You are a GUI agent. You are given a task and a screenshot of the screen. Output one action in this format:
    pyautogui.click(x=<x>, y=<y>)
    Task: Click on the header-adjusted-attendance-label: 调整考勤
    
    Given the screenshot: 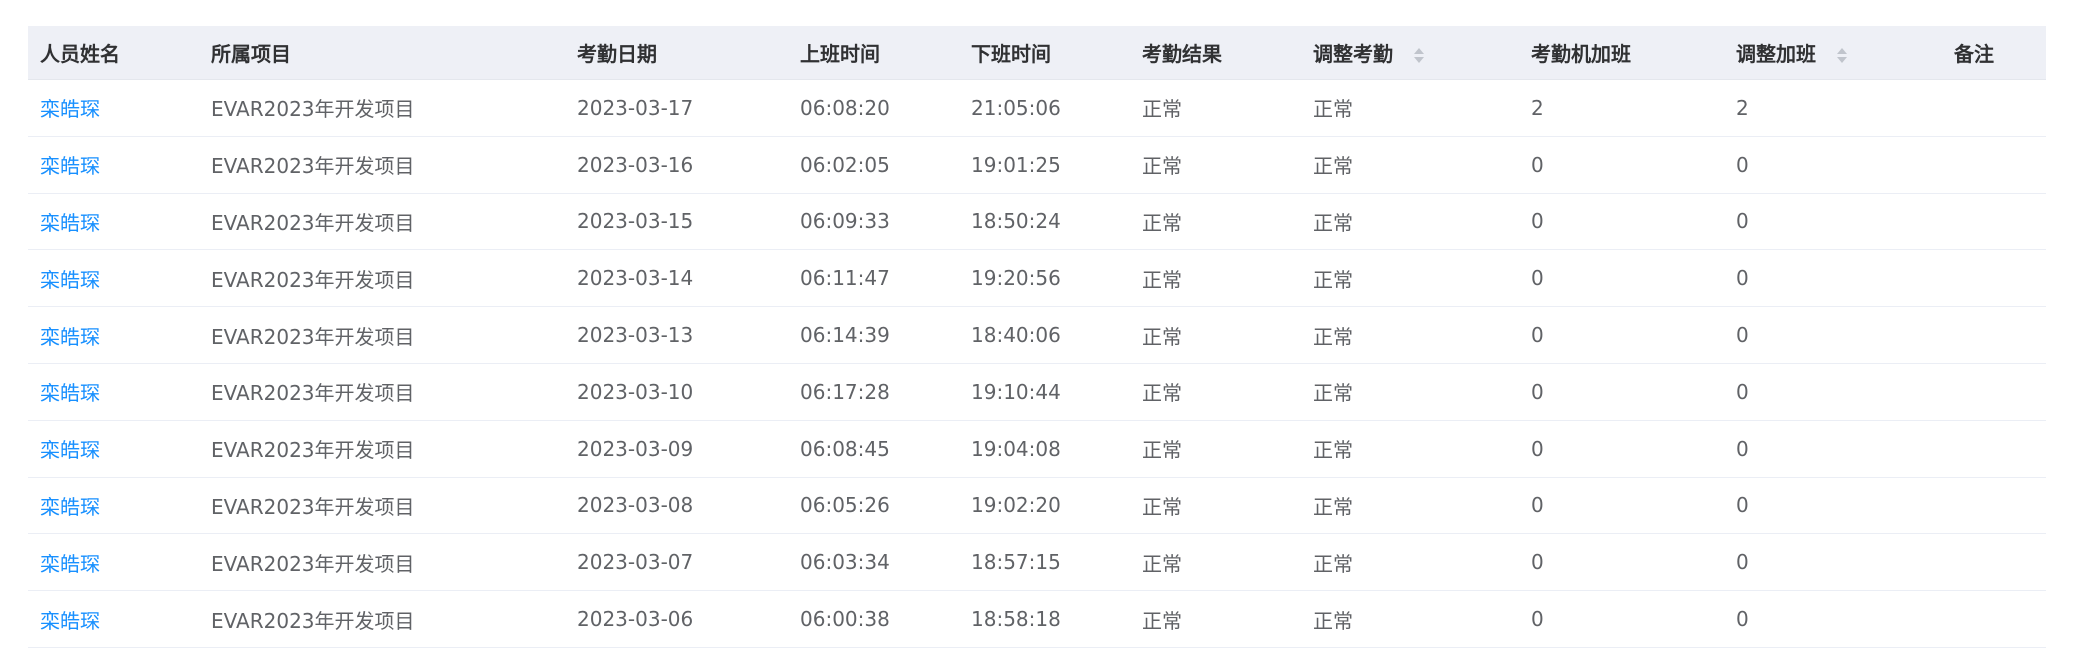 What is the action you would take?
    pyautogui.click(x=1353, y=54)
    